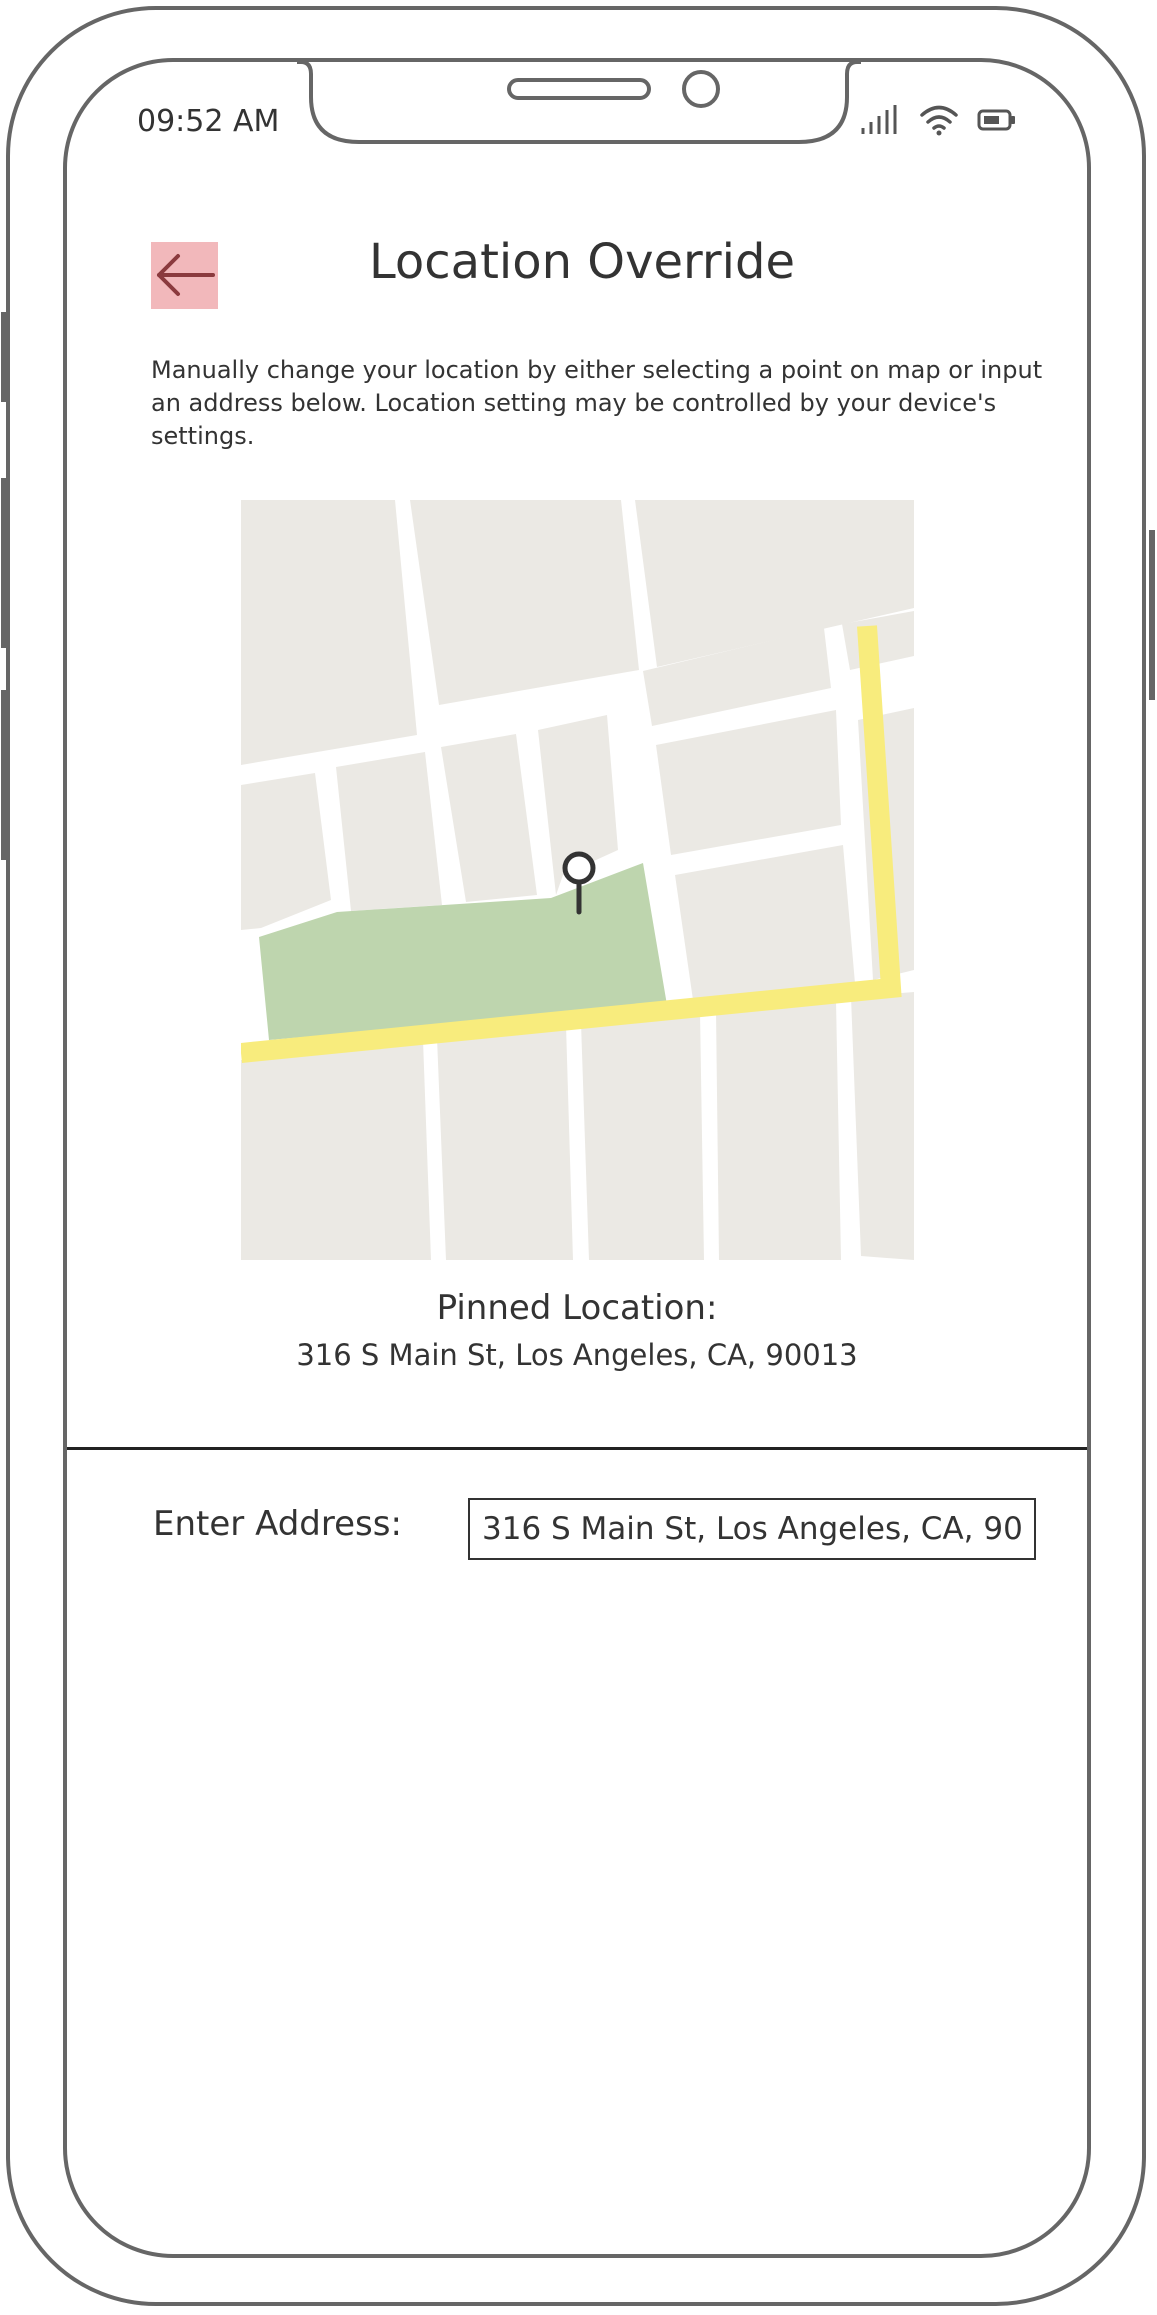  Describe the element at coordinates (879, 119) in the screenshot. I see `signal-icon` at that location.